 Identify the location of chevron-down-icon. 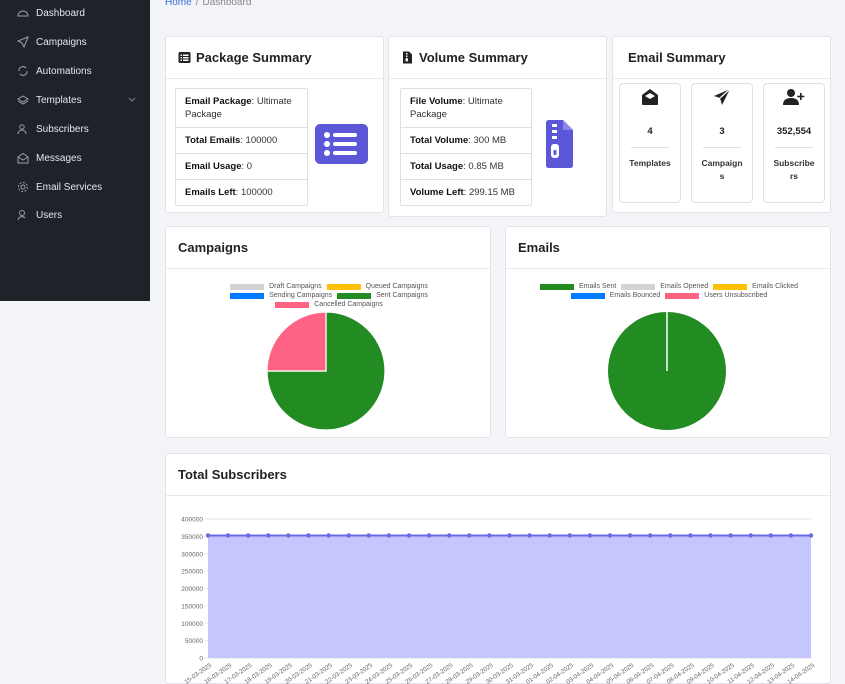
(132, 99).